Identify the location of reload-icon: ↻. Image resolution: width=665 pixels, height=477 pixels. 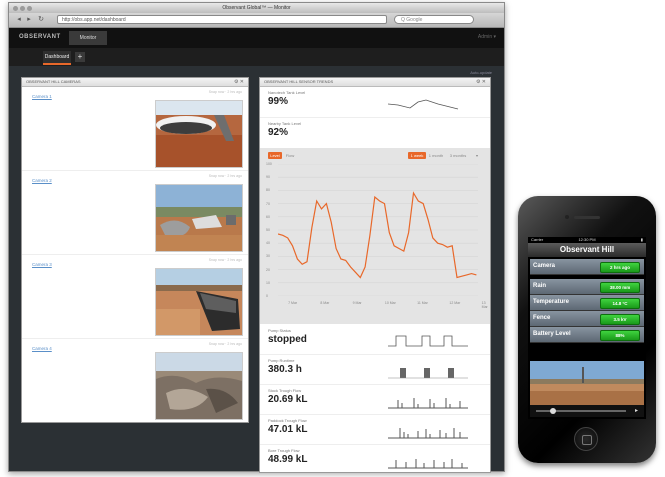
(41, 20).